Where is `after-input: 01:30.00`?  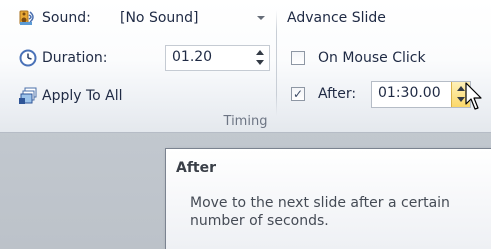 after-input: 01:30.00 is located at coordinates (421, 94).